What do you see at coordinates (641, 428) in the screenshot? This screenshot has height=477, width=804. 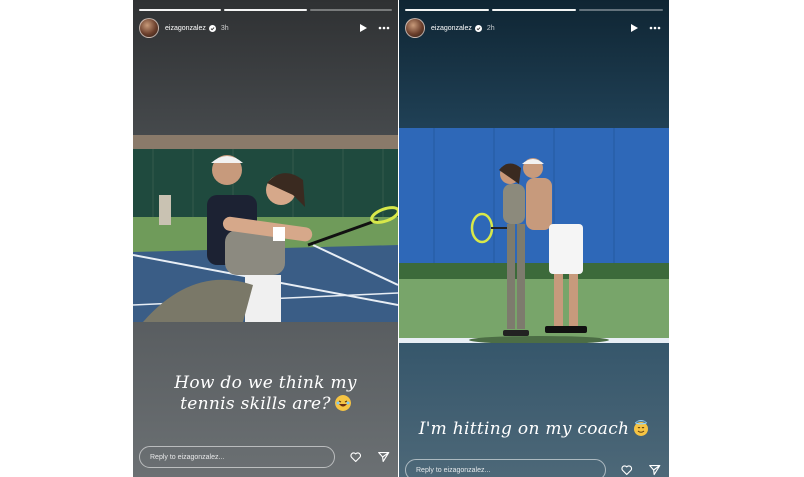 I see `smiling-halo-emoji-icon` at bounding box center [641, 428].